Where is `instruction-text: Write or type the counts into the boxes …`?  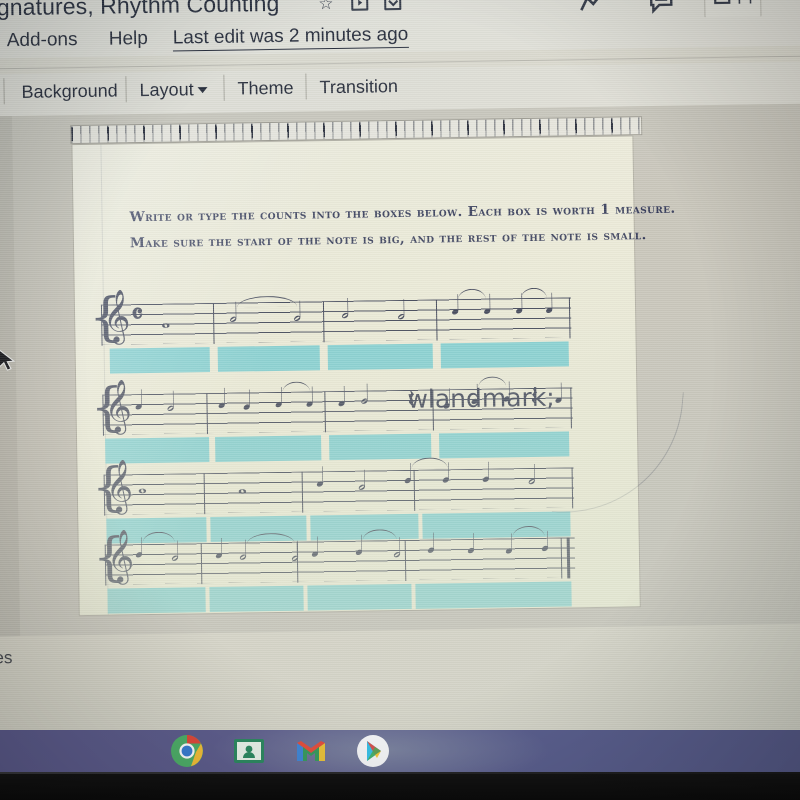 instruction-text: Write or type the counts into the boxes … is located at coordinates (402, 227).